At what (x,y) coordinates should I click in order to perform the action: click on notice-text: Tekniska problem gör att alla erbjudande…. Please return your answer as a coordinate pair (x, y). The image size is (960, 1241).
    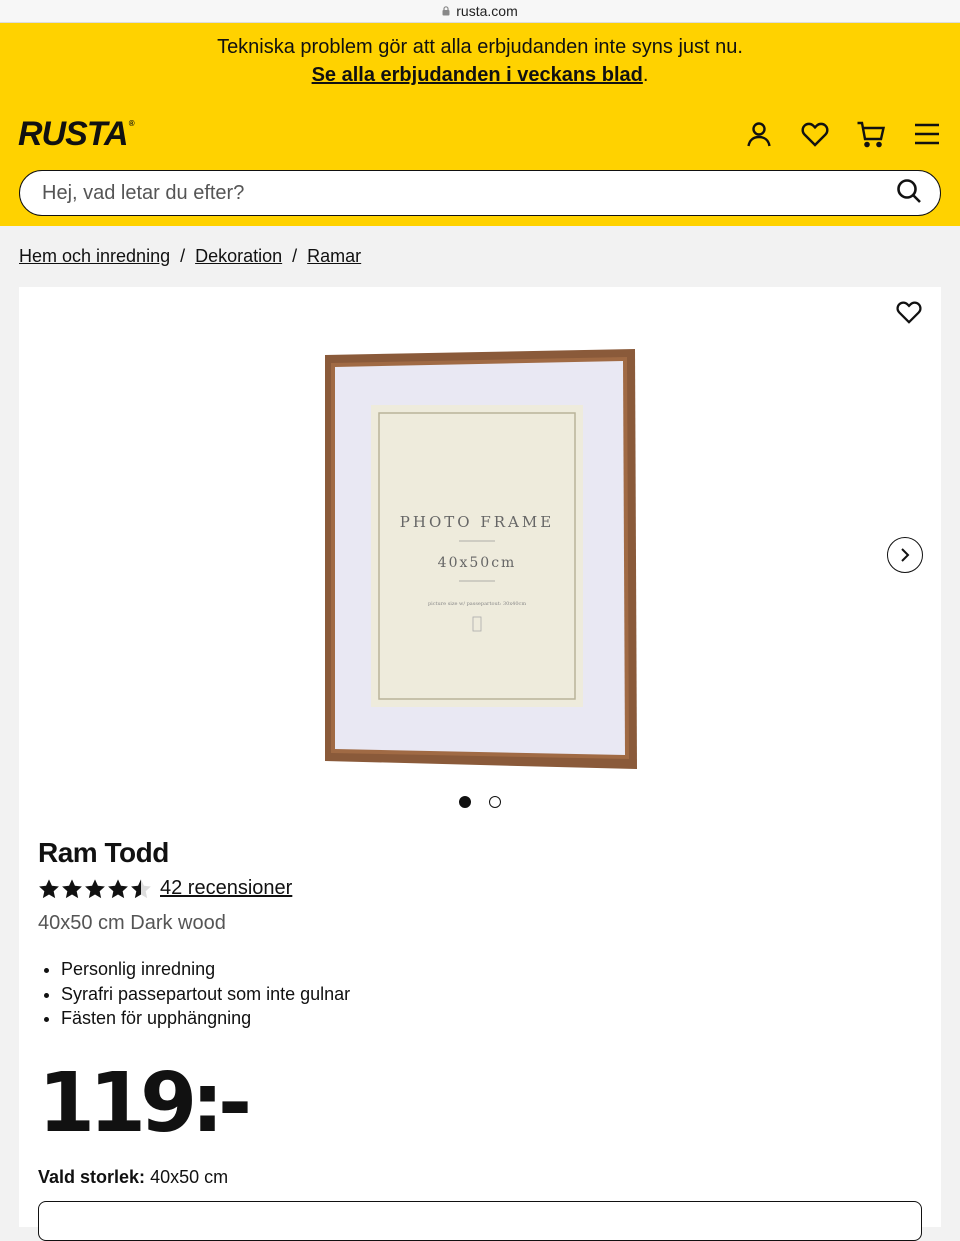
    Looking at the image, I should click on (480, 47).